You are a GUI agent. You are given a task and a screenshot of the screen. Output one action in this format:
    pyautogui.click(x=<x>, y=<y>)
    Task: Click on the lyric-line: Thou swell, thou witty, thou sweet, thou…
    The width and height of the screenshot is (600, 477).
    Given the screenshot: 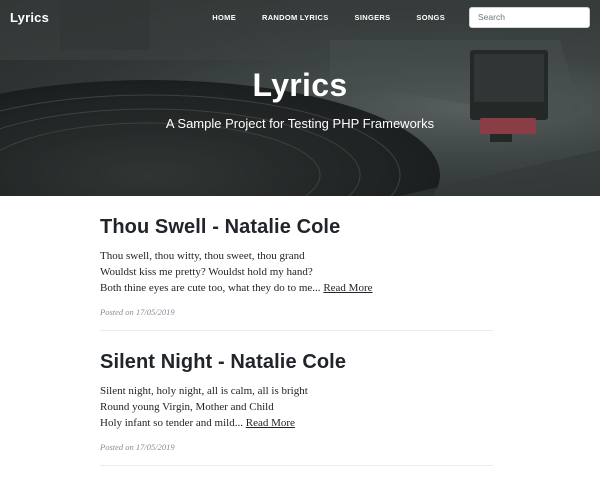 What is the action you would take?
    pyautogui.click(x=202, y=256)
    